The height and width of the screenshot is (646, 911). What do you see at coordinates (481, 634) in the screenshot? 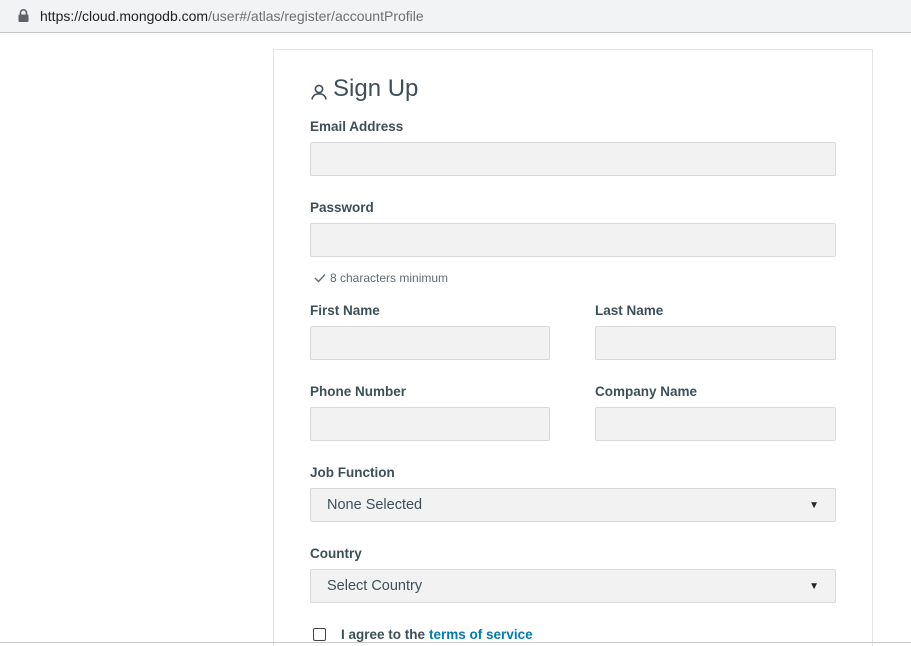
I see `terms-of-service-link: terms of service` at bounding box center [481, 634].